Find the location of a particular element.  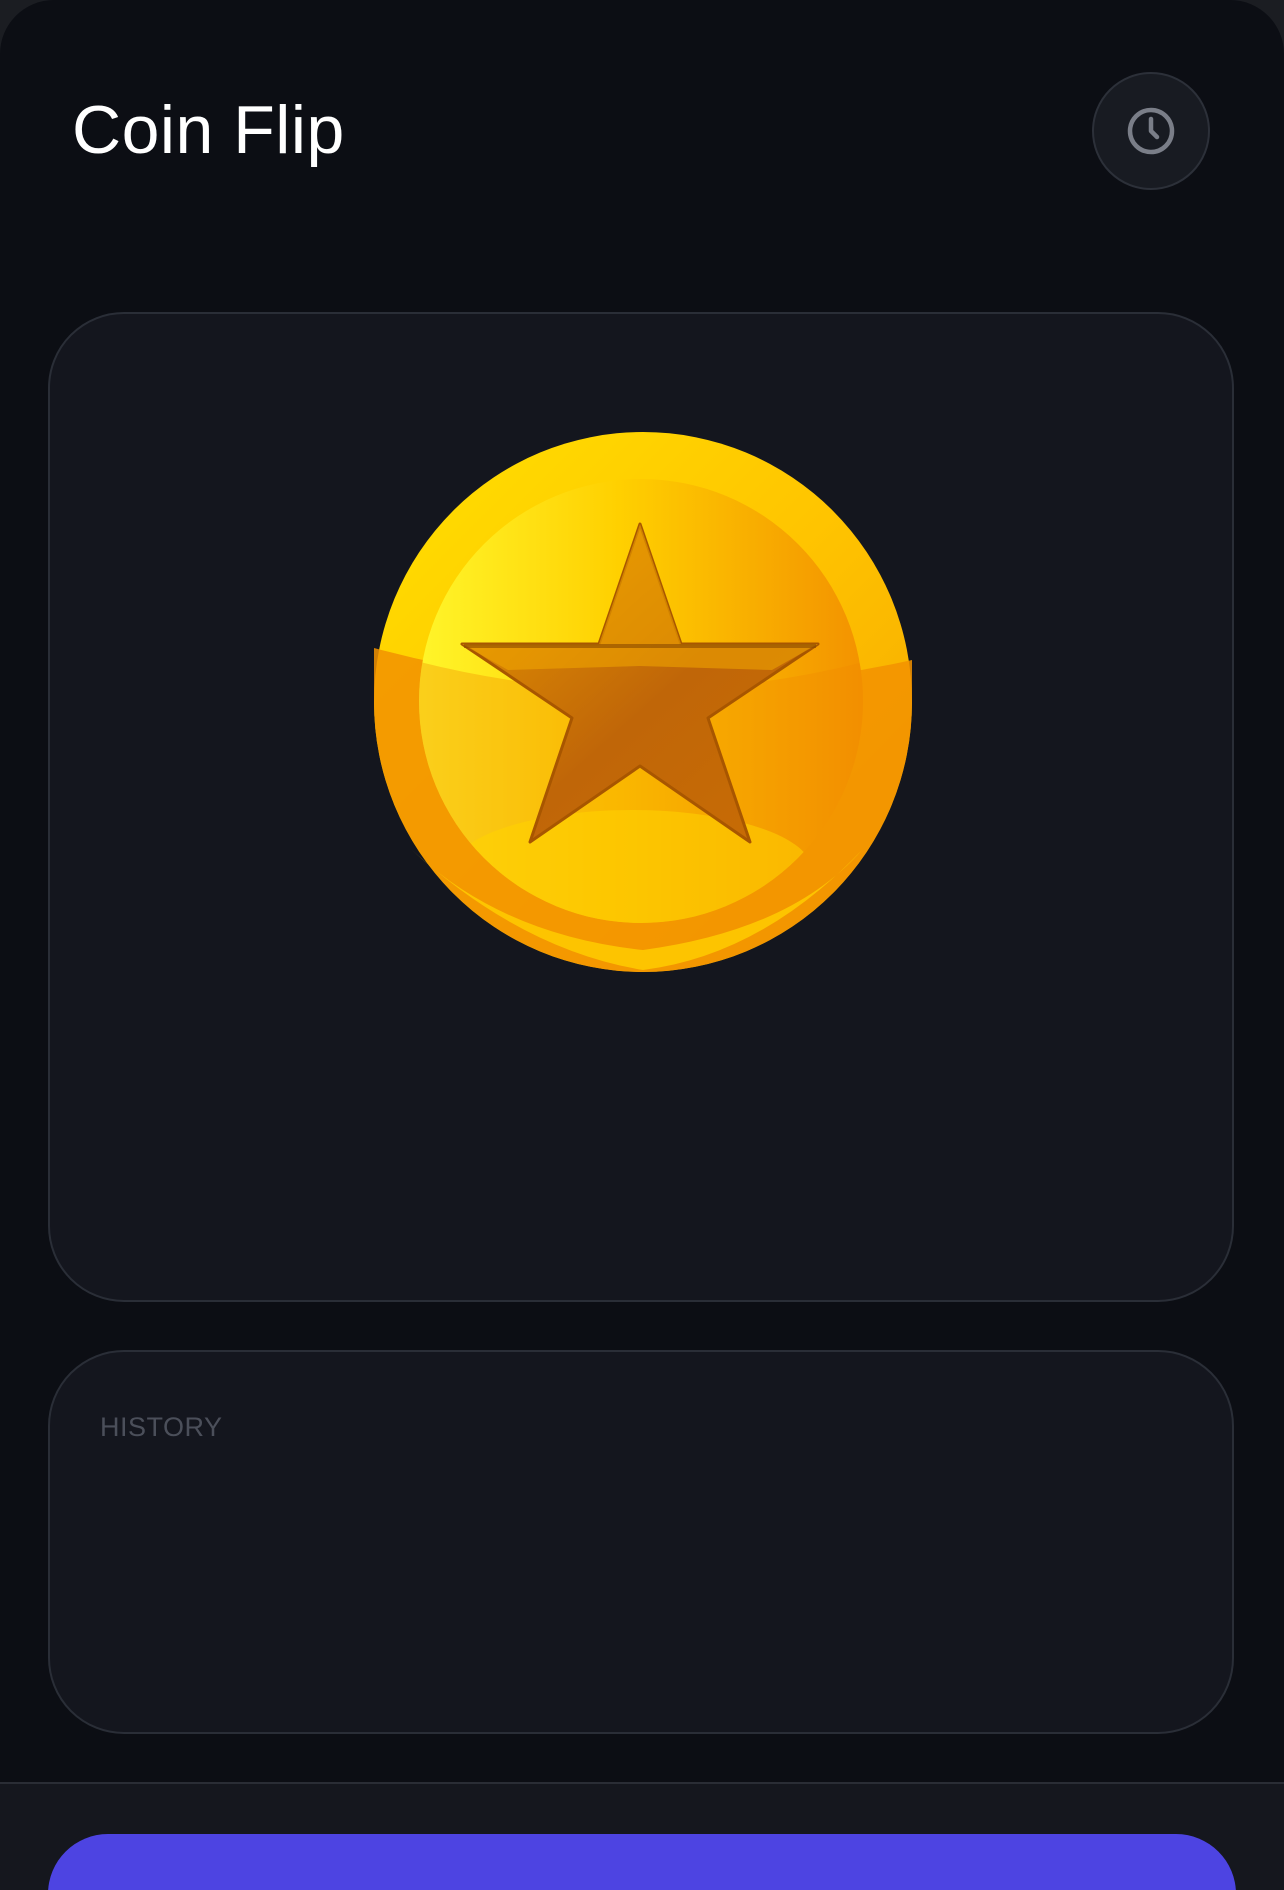

coin is located at coordinates (643, 702).